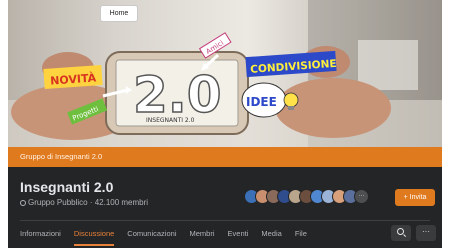 Image resolution: width=450 pixels, height=248 pixels. What do you see at coordinates (119, 13) in the screenshot?
I see `home-button: Home` at bounding box center [119, 13].